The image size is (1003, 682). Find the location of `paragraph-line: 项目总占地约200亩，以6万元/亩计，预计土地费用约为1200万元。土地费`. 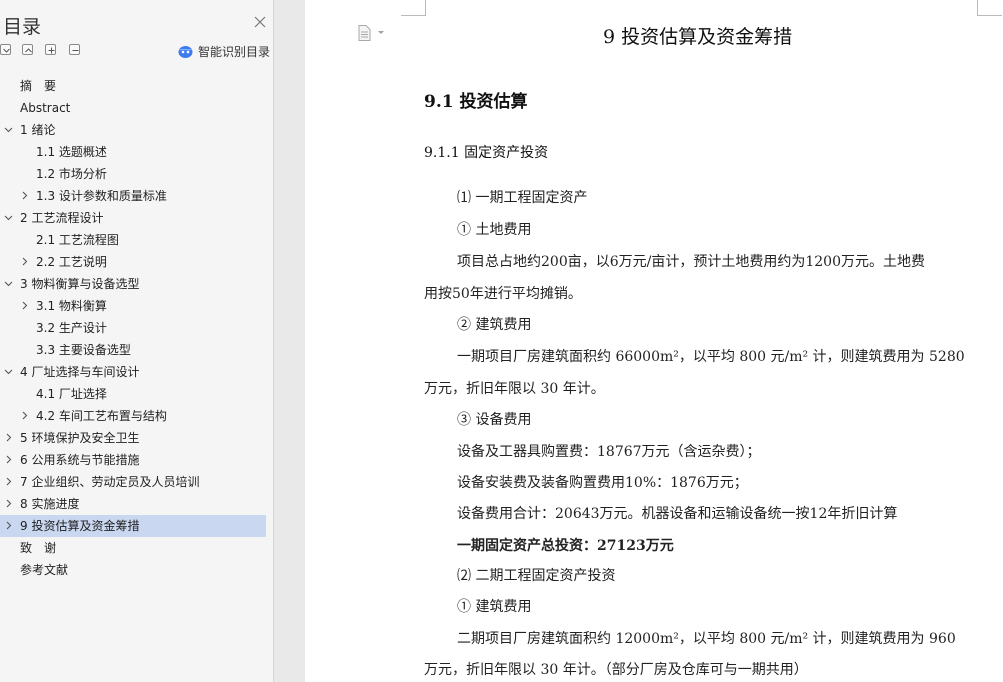

paragraph-line: 项目总占地约200亩，以6万元/亩计，预计土地费用约为1200万元。土地费 is located at coordinates (691, 262).